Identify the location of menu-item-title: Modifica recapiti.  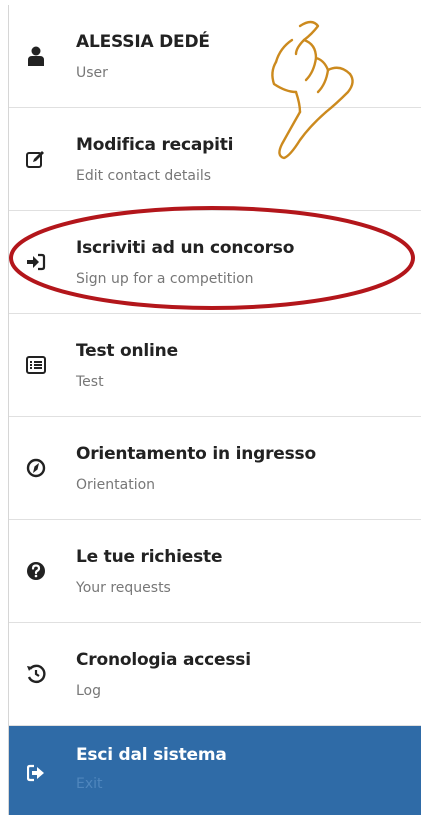
(155, 145).